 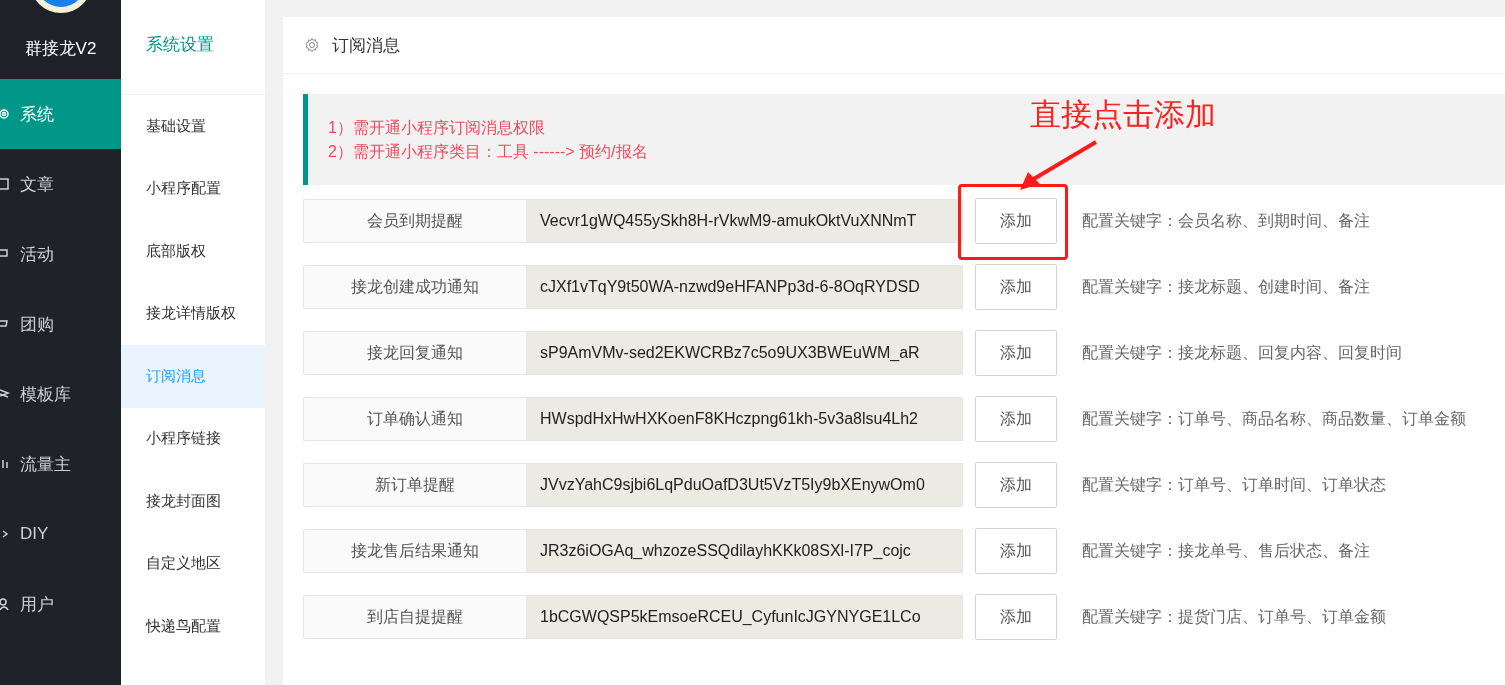 What do you see at coordinates (744, 287) in the screenshot?
I see `template-id-field: cJXf1vTqY9t50WA-nzwd9eHFANPp3d-6-8OqRYDSD` at bounding box center [744, 287].